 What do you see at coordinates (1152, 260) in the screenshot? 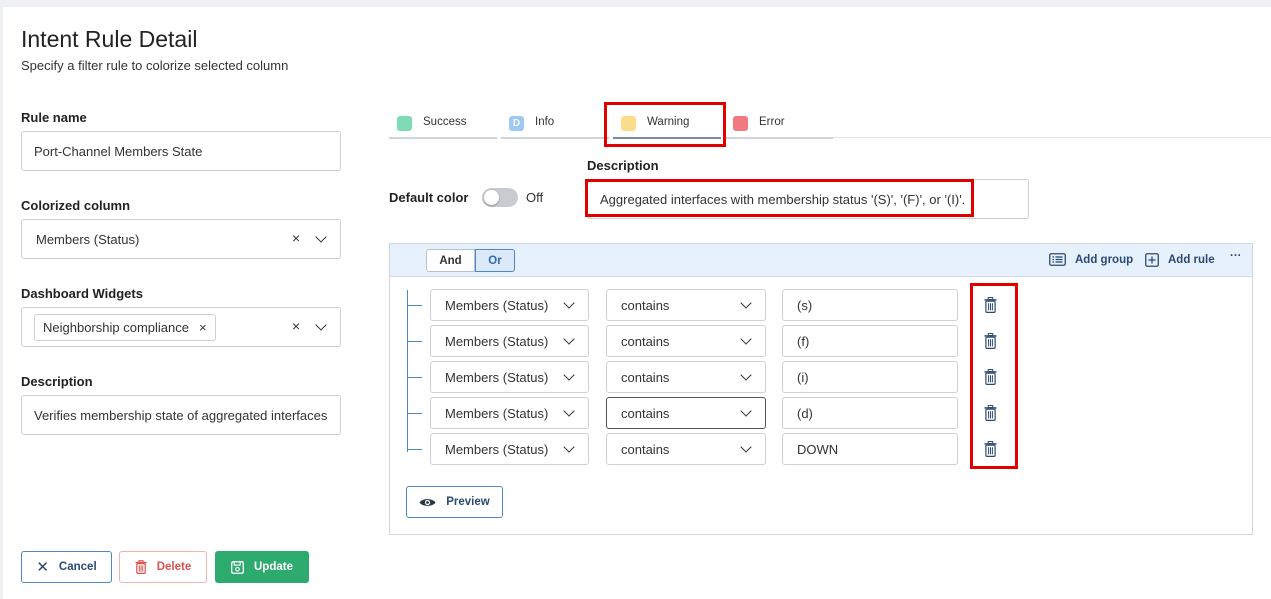
I see `plus-square-icon` at bounding box center [1152, 260].